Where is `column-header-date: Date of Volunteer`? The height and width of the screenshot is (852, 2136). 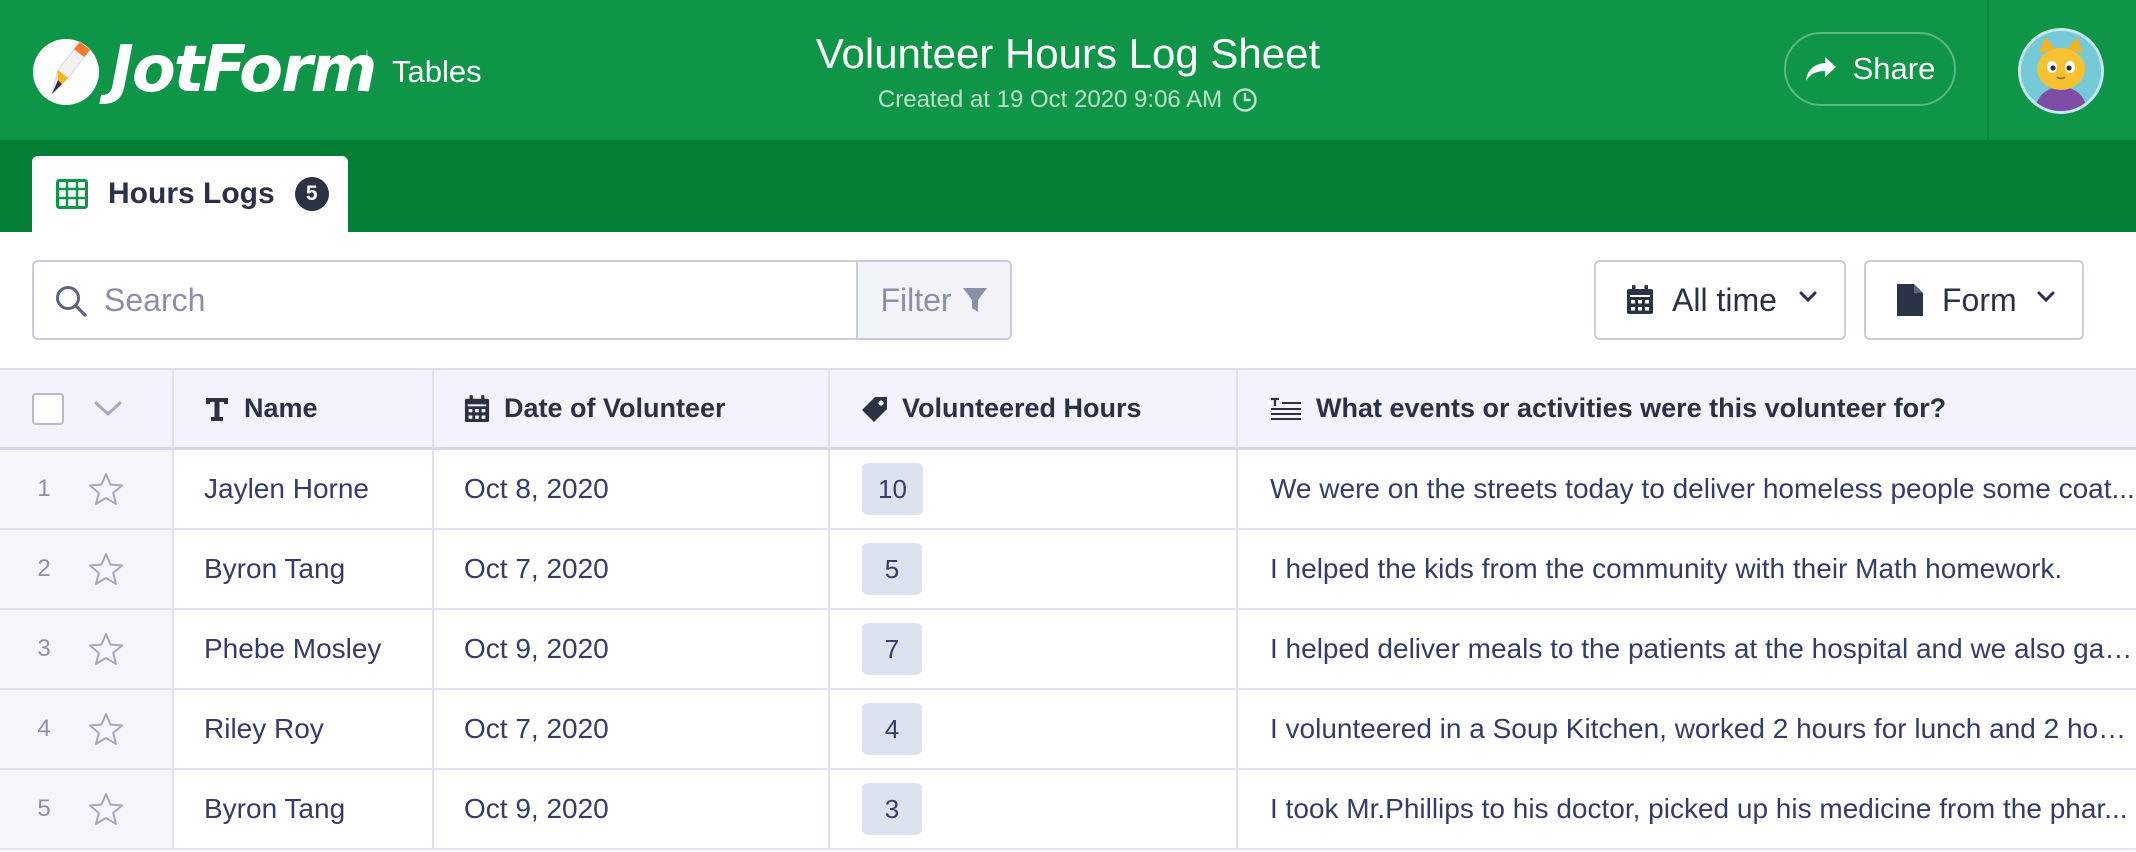 column-header-date: Date of Volunteer is located at coordinates (632, 408).